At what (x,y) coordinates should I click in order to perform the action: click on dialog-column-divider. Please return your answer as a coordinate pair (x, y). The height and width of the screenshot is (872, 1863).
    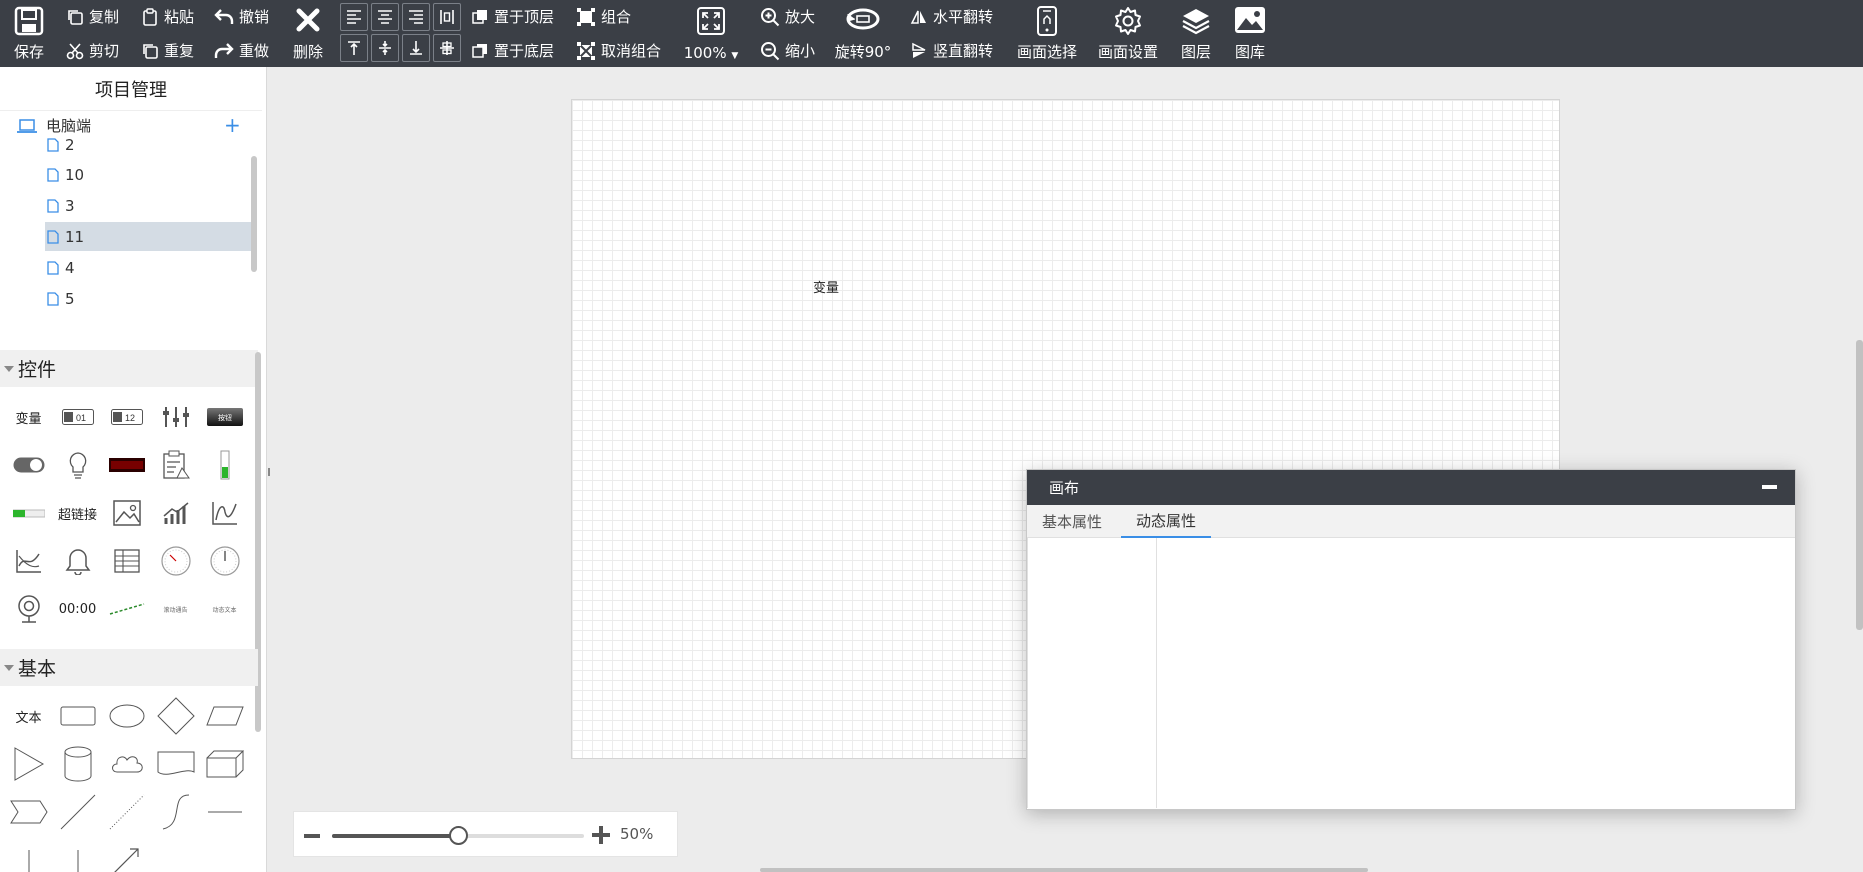
    Looking at the image, I should click on (1156, 673).